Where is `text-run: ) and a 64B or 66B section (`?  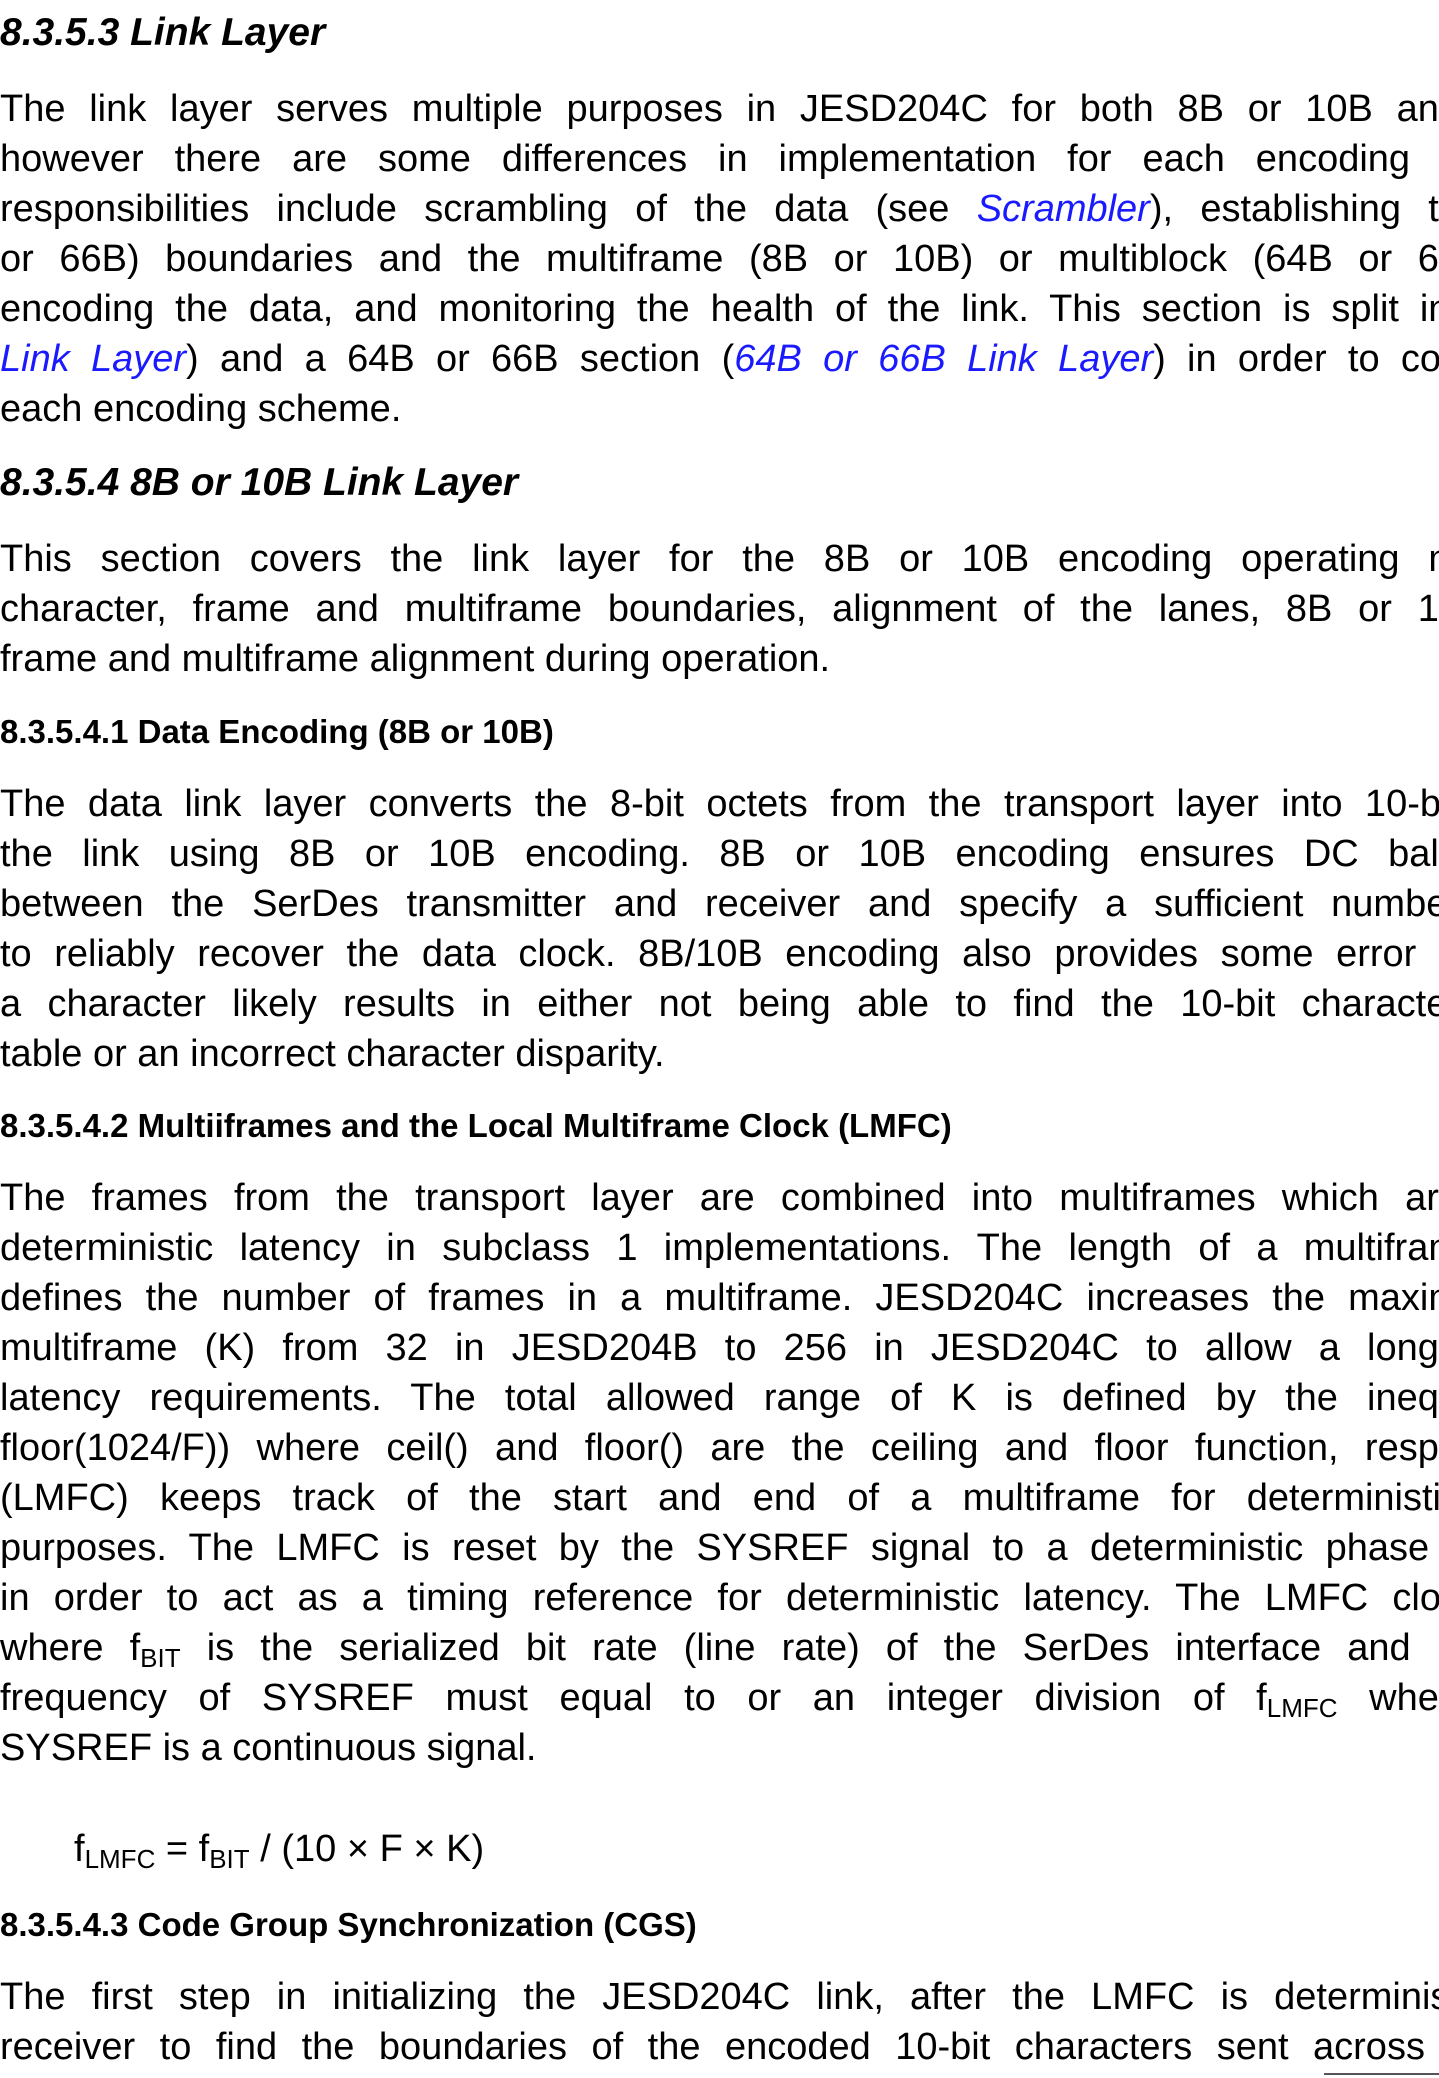
text-run: ) and a 64B or 66B section ( is located at coordinates (460, 359).